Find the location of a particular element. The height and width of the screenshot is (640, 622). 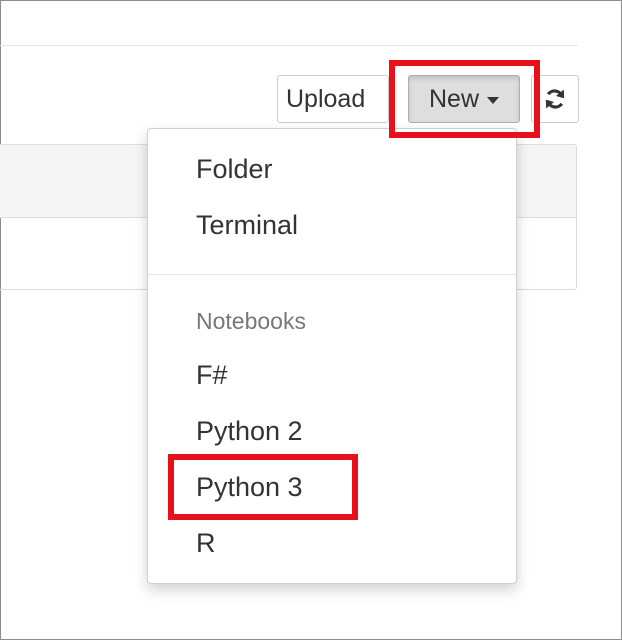

header-divider is located at coordinates (289, 45).